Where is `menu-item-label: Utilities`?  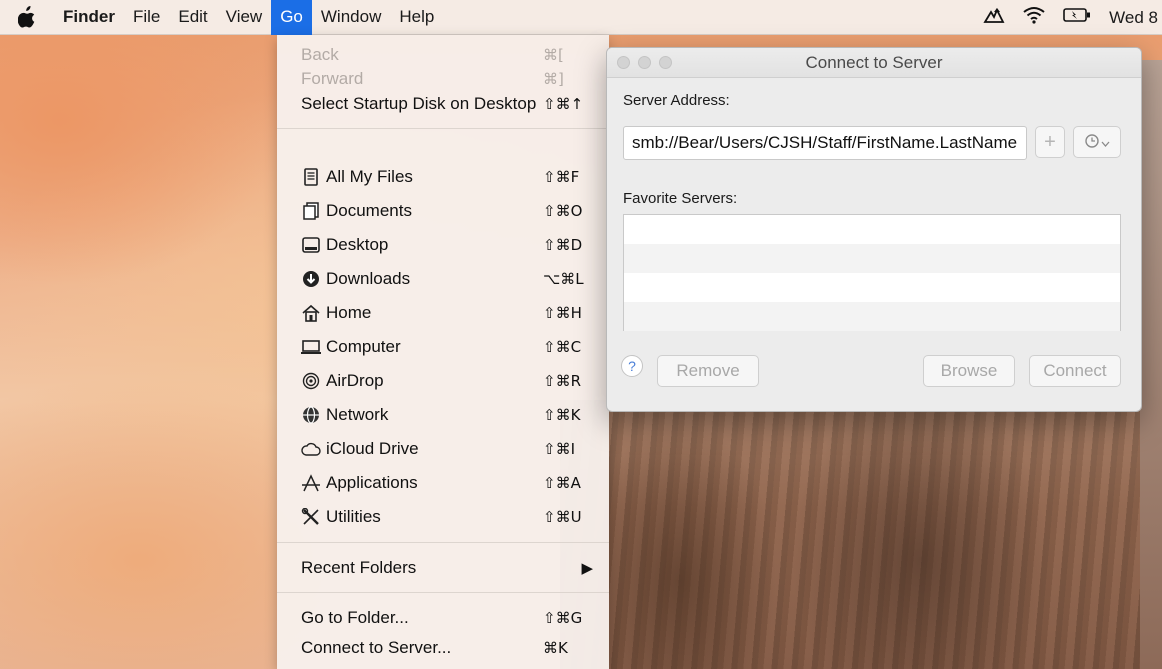 menu-item-label: Utilities is located at coordinates (353, 516).